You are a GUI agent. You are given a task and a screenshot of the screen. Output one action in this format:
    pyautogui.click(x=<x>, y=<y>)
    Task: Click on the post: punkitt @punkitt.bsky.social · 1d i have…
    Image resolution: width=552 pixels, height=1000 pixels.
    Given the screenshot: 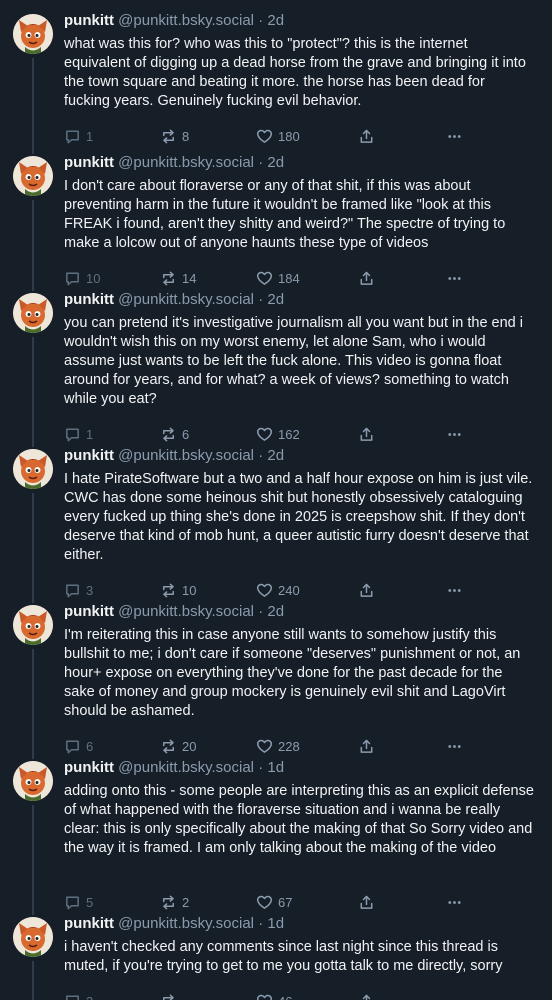 What is the action you would take?
    pyautogui.click(x=276, y=951)
    